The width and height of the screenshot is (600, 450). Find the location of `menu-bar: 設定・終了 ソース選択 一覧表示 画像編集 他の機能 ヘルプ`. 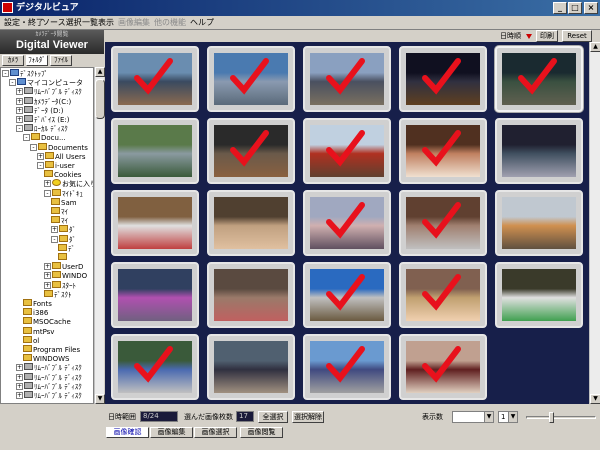

menu-bar: 設定・終了 ソース選択 一覧表示 画像編集 他の機能 ヘルプ is located at coordinates (300, 23).